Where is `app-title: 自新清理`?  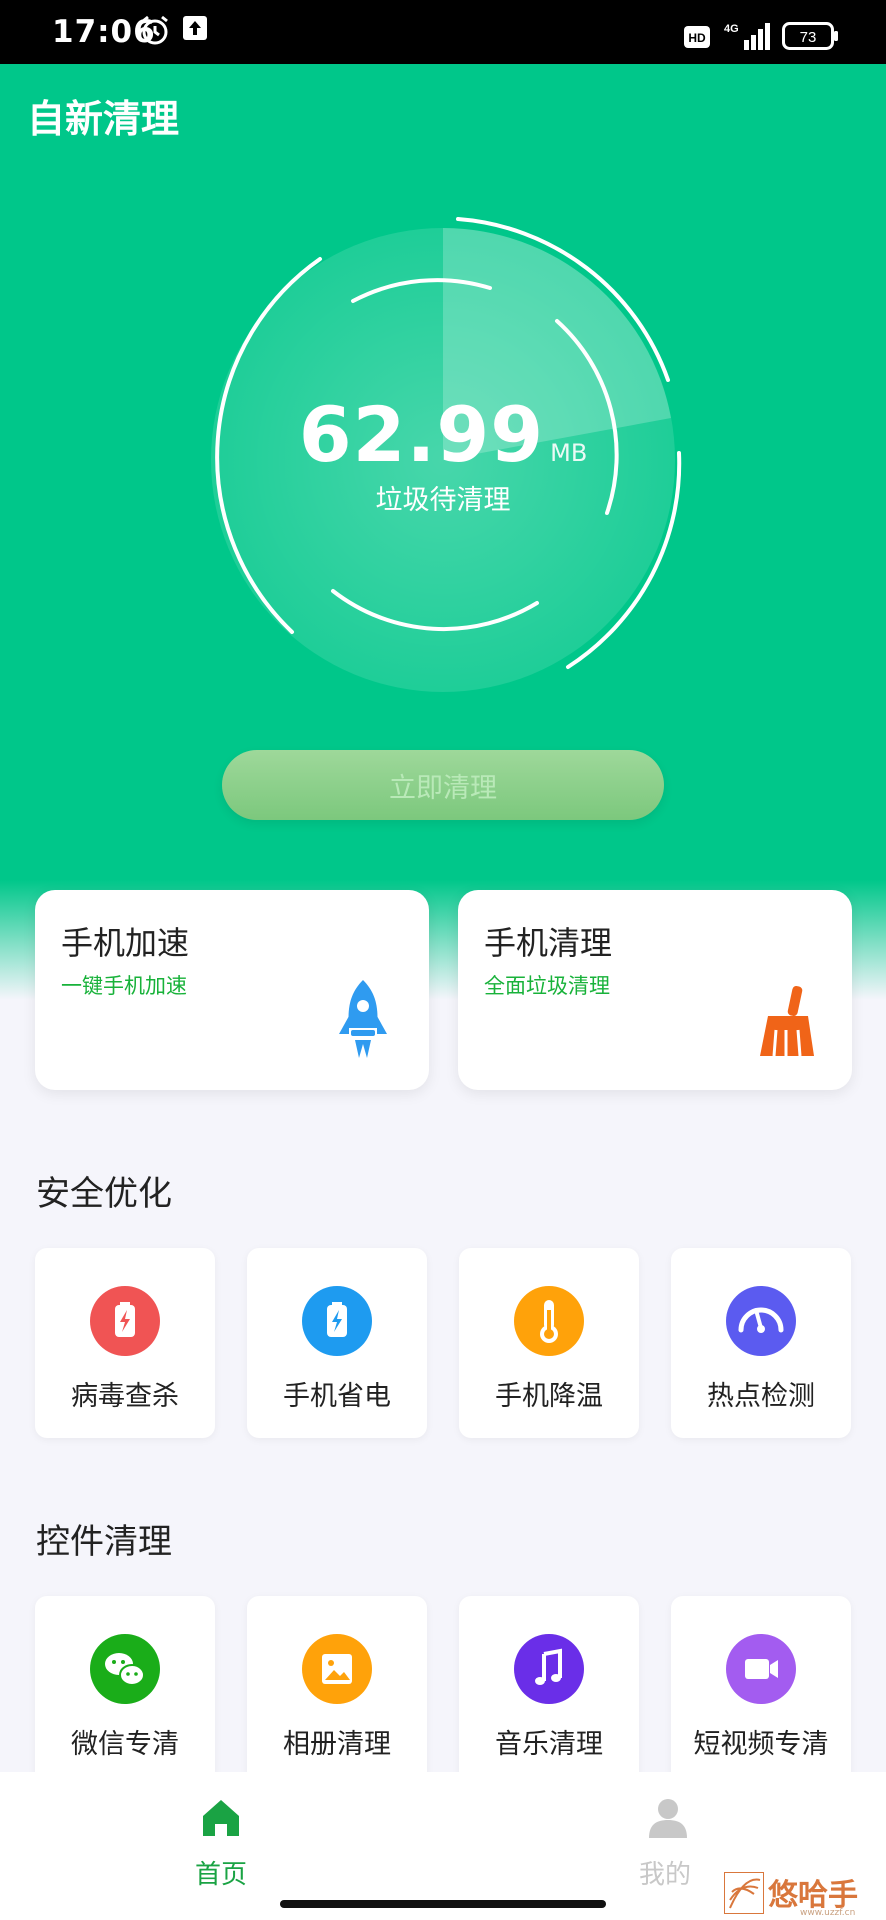
app-title: 自新清理 is located at coordinates (103, 119).